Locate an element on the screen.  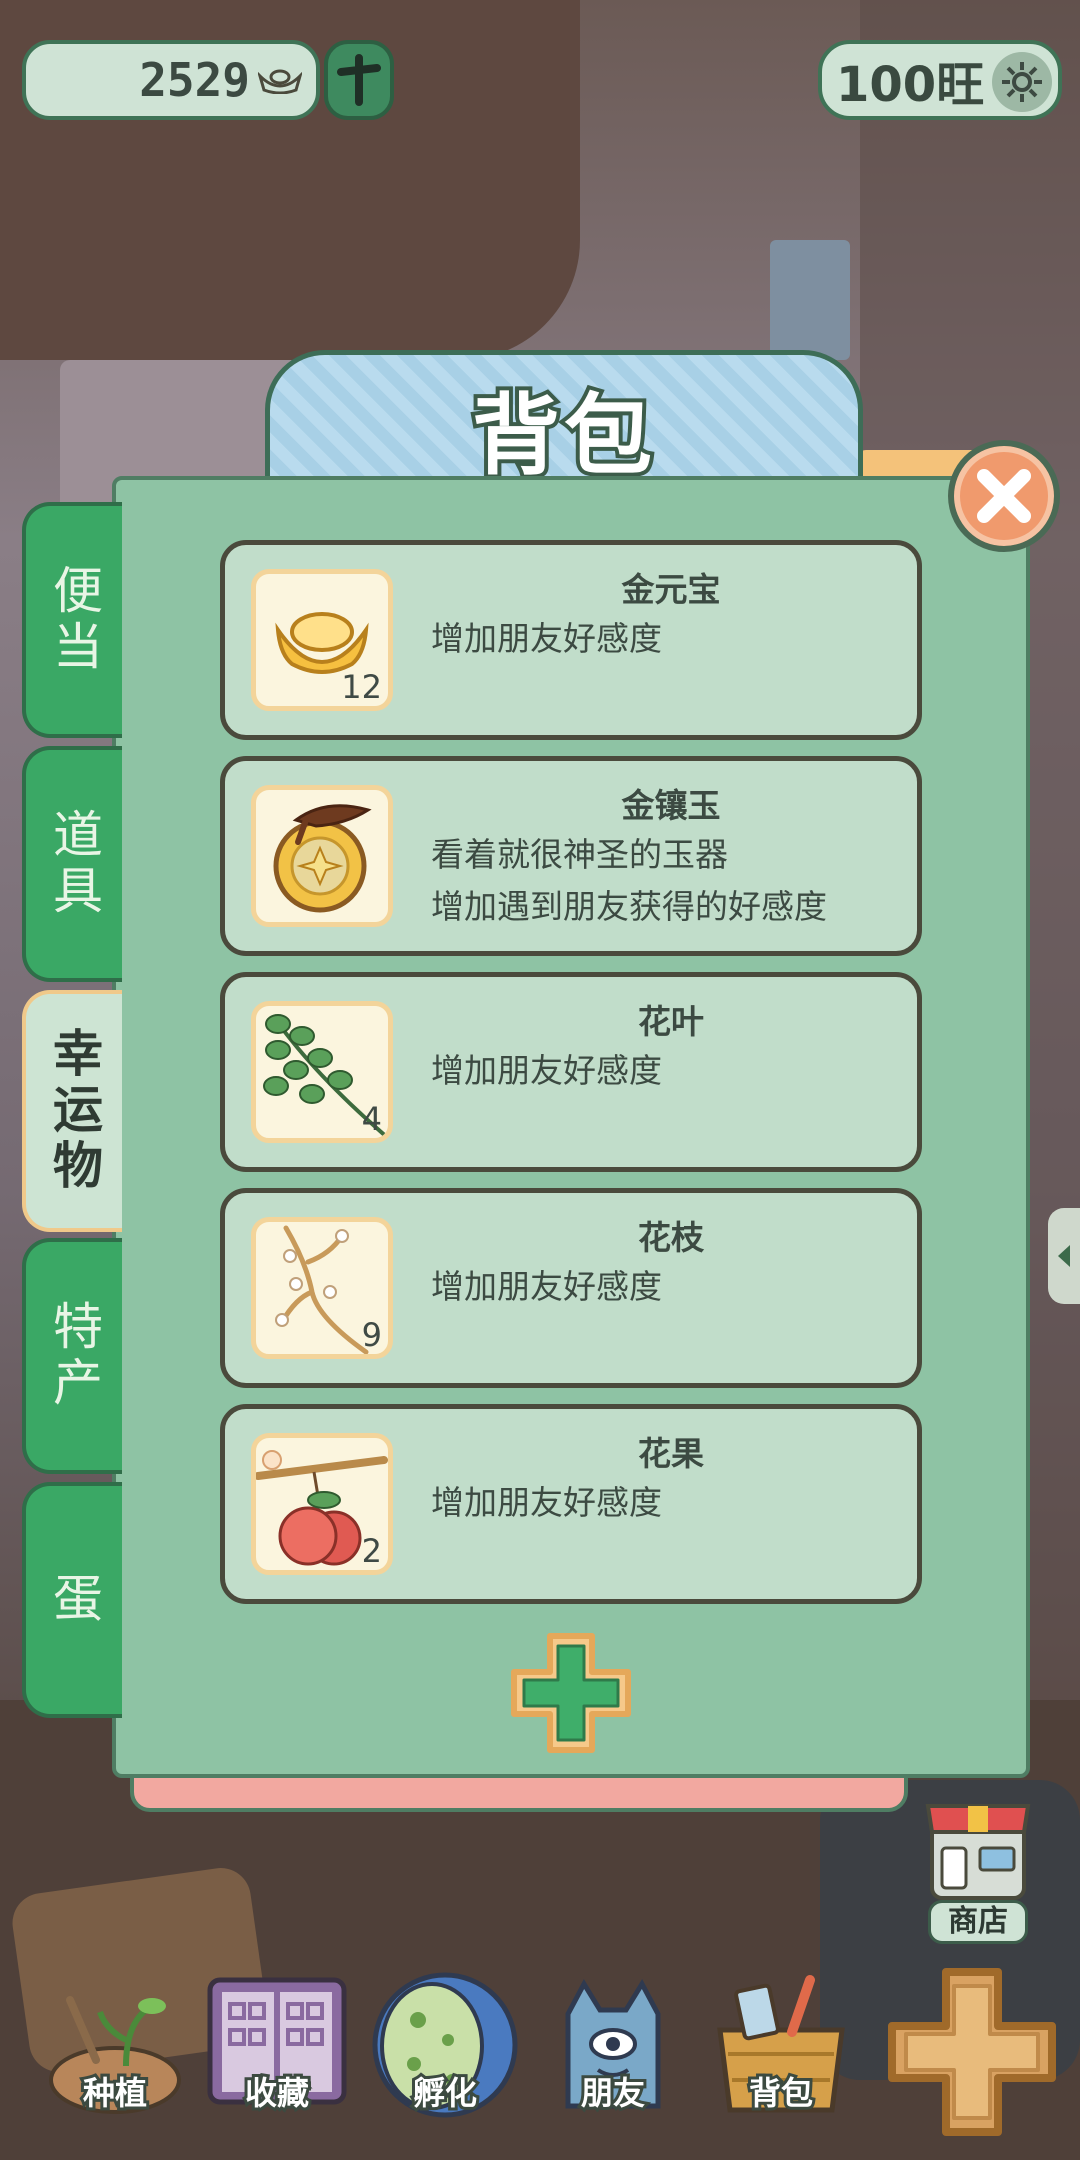
nav-plant: 种植 is located at coordinates (115, 2045).